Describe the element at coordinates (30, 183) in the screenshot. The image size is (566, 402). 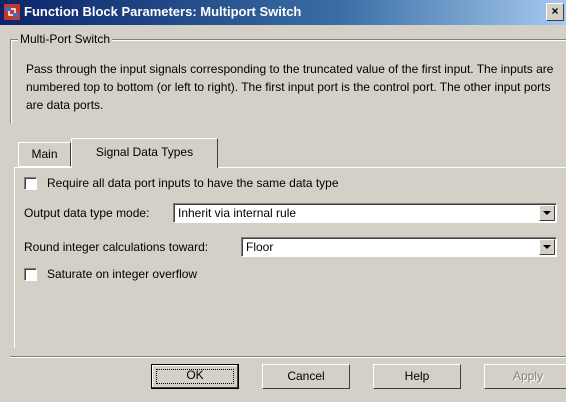
I see `require-same-type-checkbox` at that location.